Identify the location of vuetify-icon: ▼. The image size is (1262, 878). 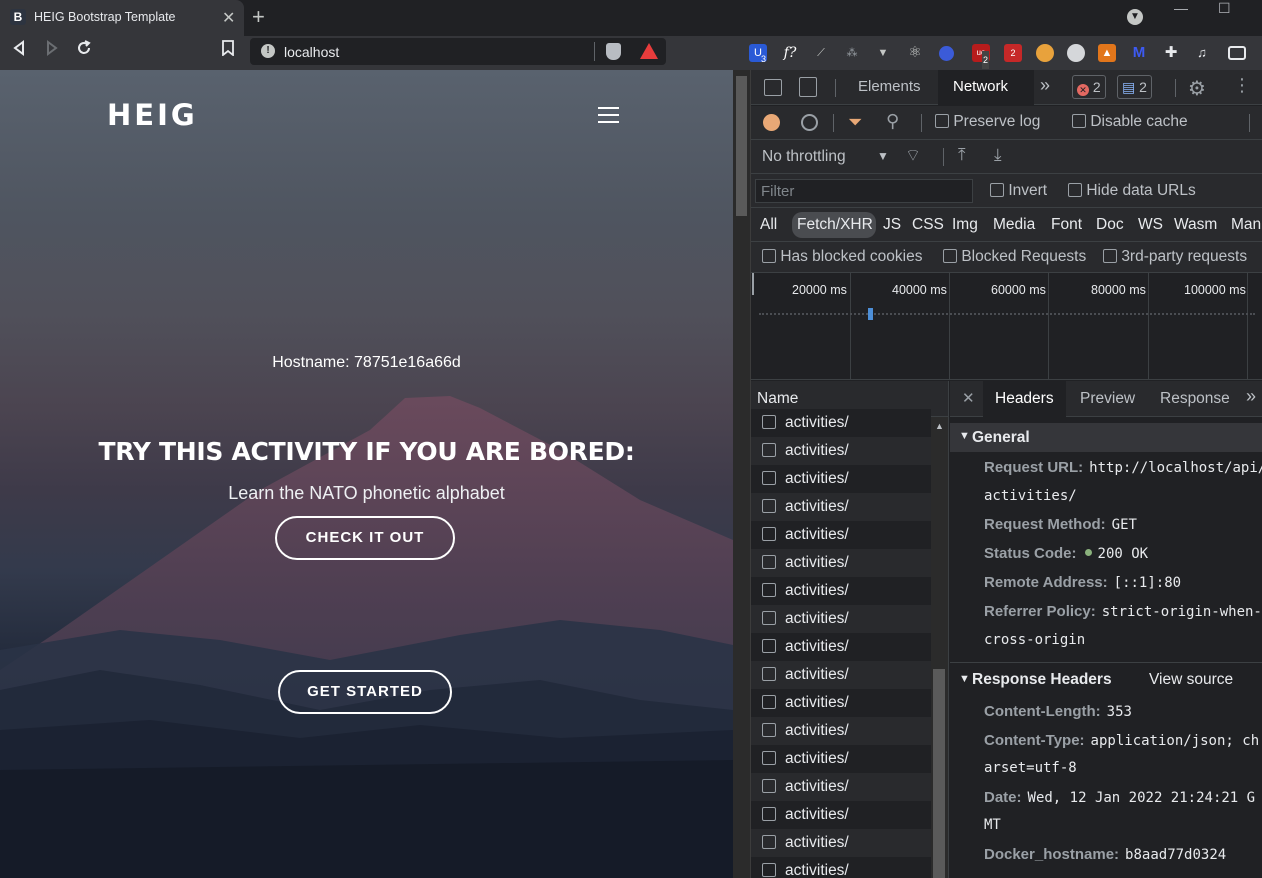
(883, 53).